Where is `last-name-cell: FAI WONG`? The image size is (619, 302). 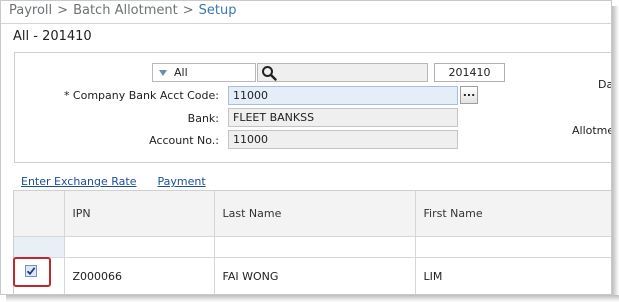
last-name-cell: FAI WONG is located at coordinates (315, 275).